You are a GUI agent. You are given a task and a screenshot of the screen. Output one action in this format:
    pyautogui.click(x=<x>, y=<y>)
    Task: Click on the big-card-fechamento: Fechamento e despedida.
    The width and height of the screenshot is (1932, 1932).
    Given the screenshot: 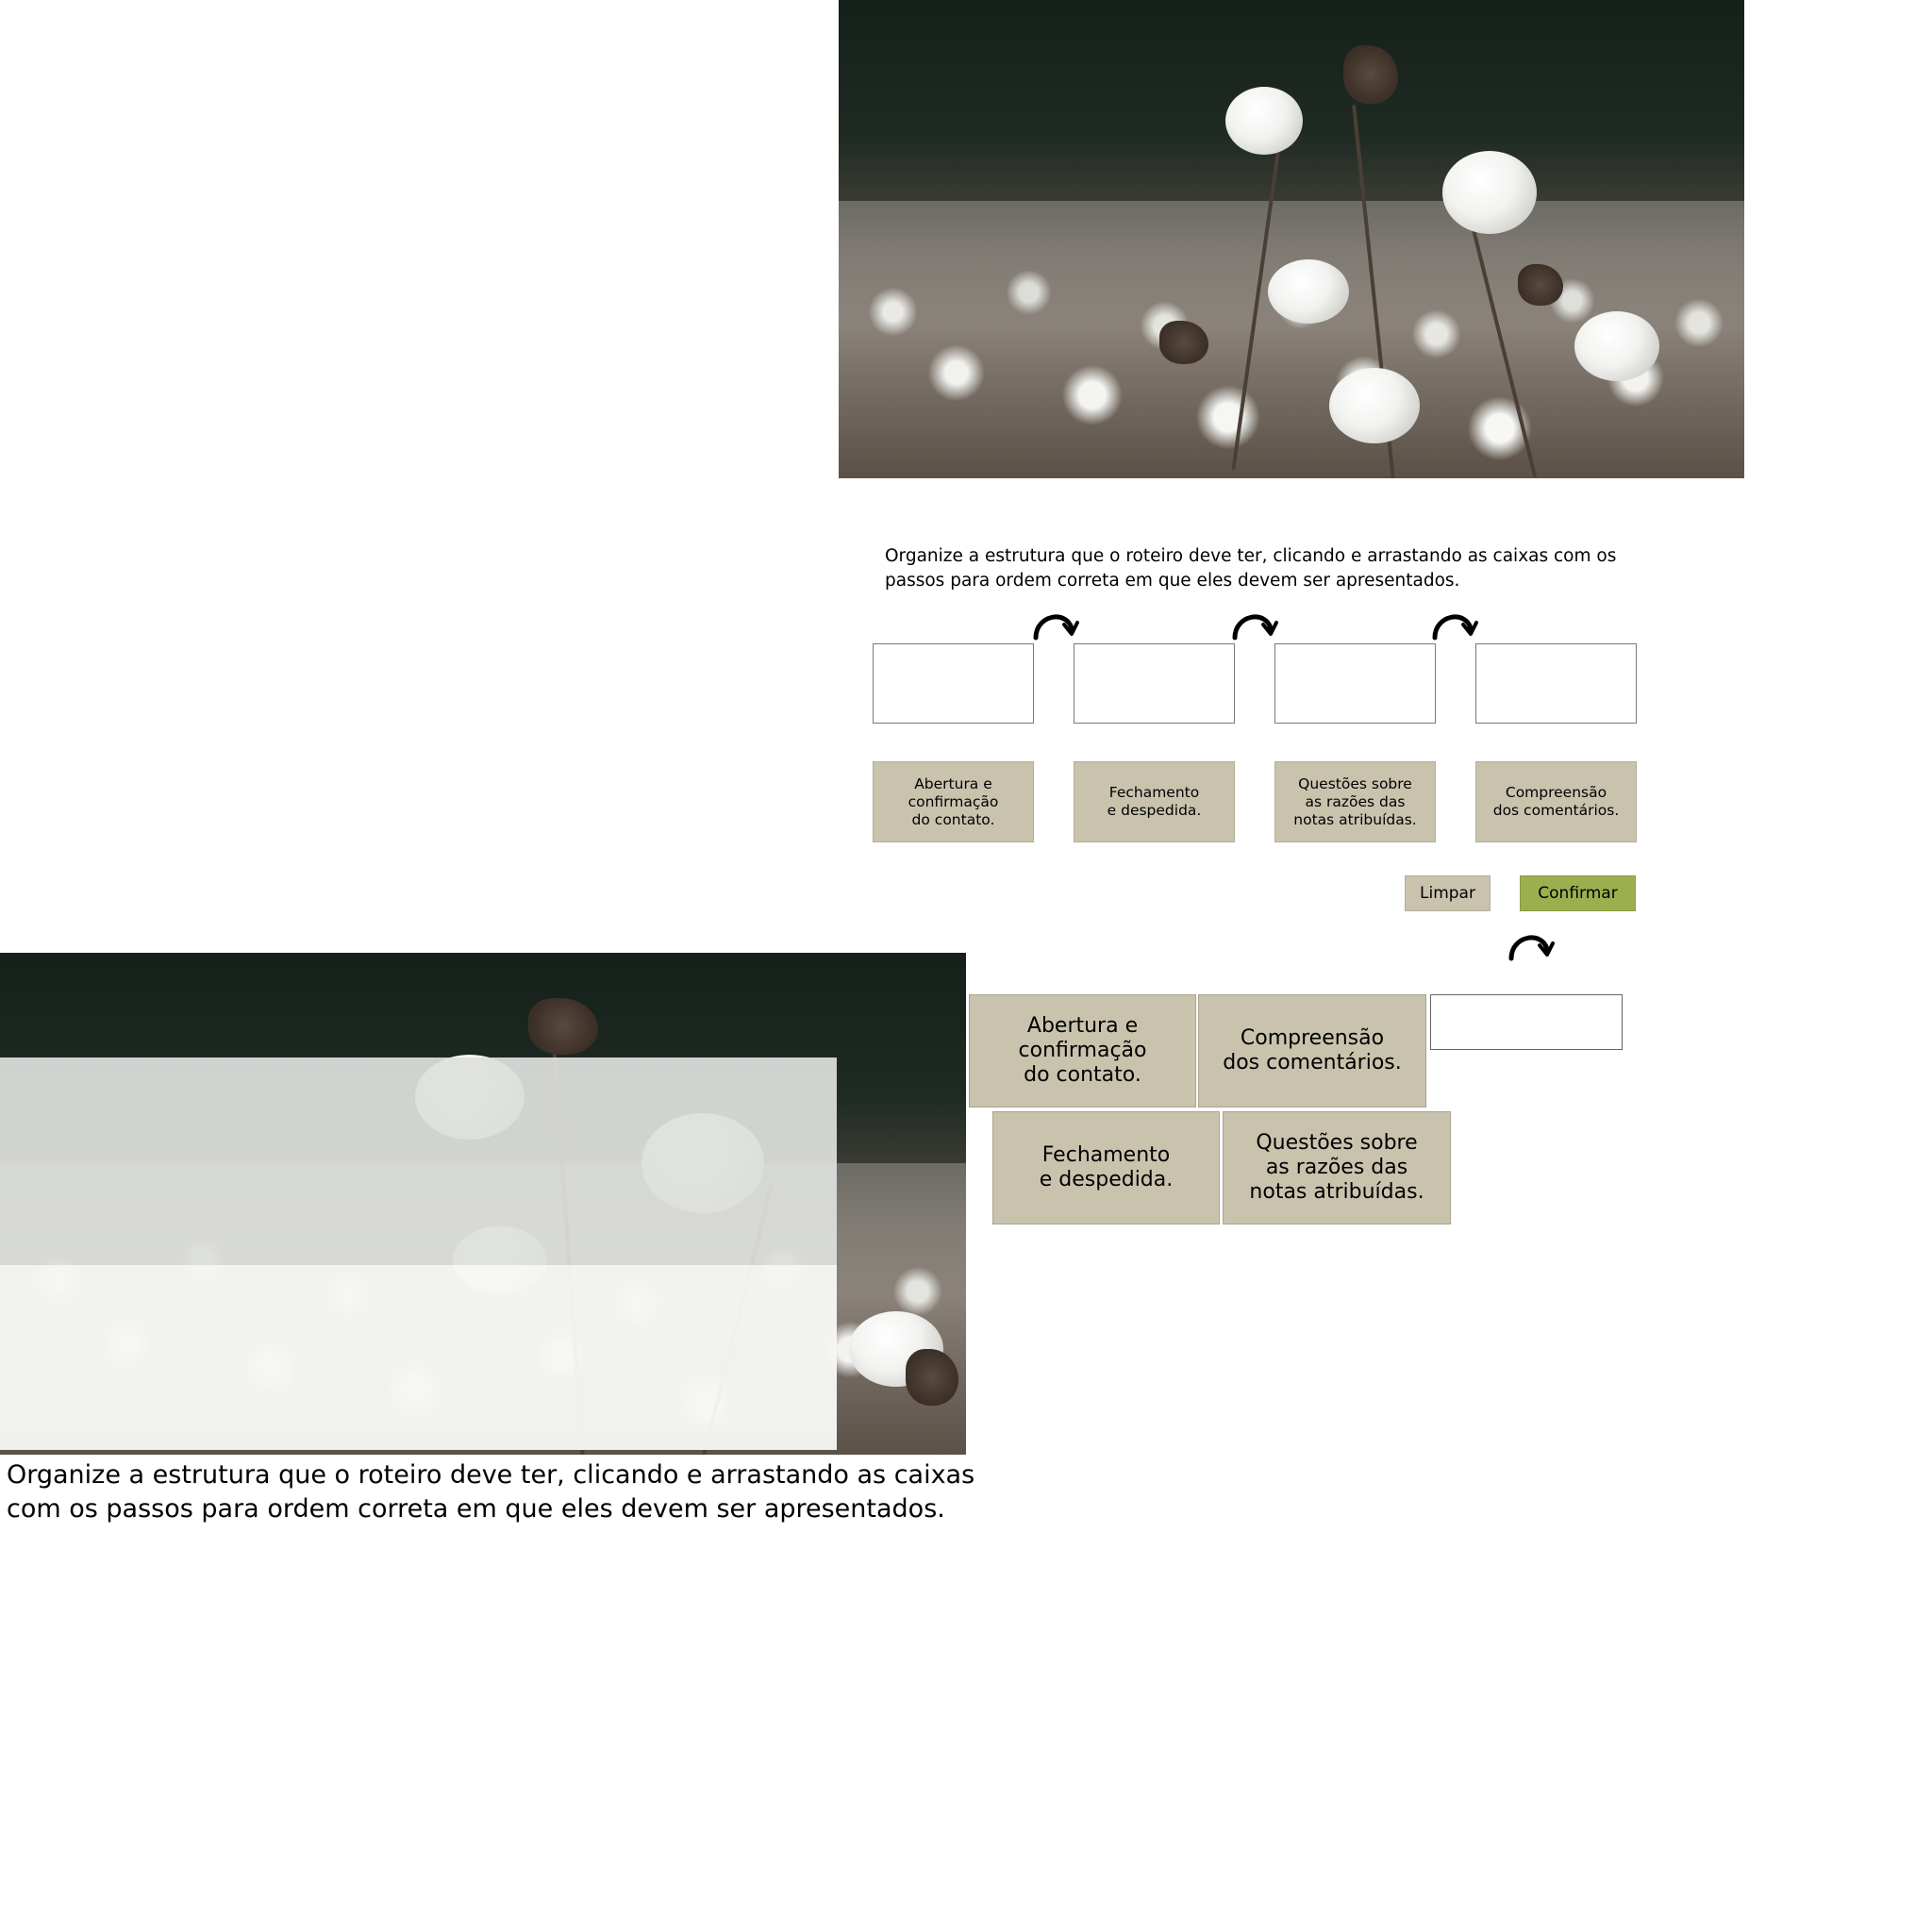 What is the action you would take?
    pyautogui.click(x=1106, y=1167)
    